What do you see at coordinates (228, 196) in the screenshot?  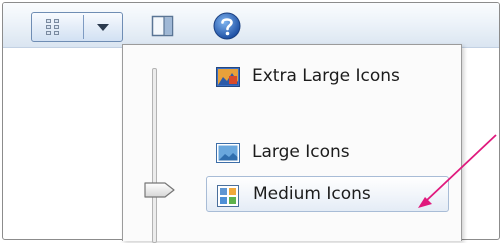 I see `medium-icons-icon` at bounding box center [228, 196].